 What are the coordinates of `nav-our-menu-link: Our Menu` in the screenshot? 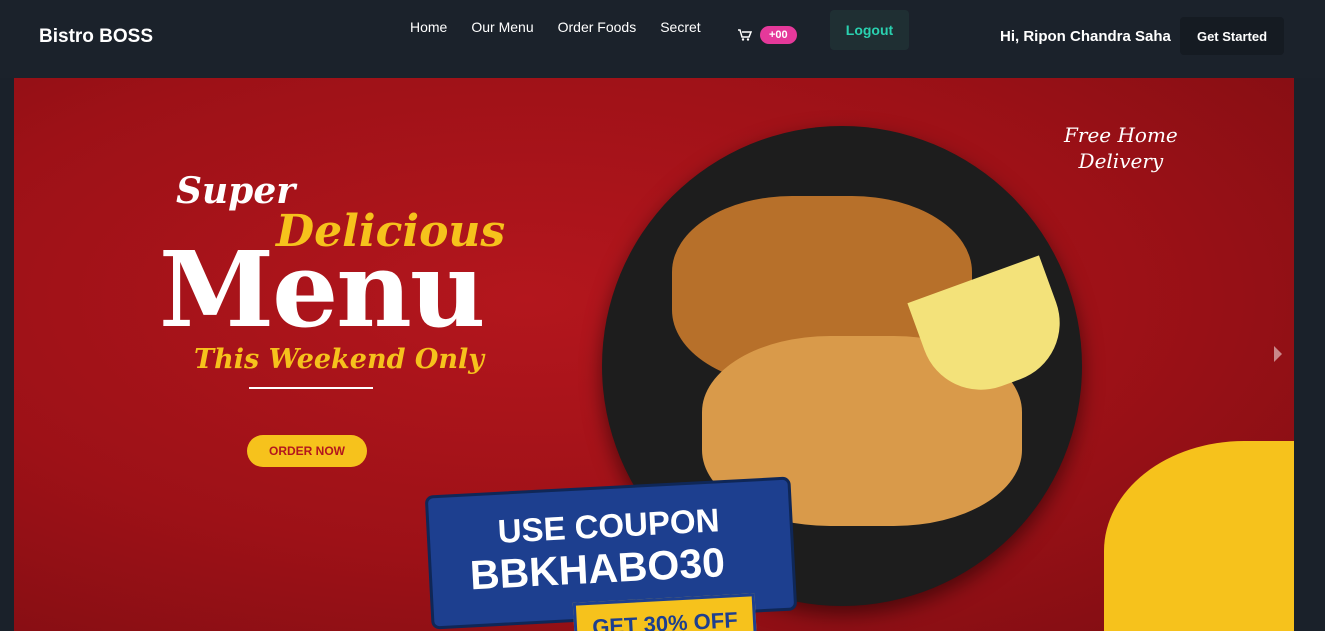 It's located at (502, 27).